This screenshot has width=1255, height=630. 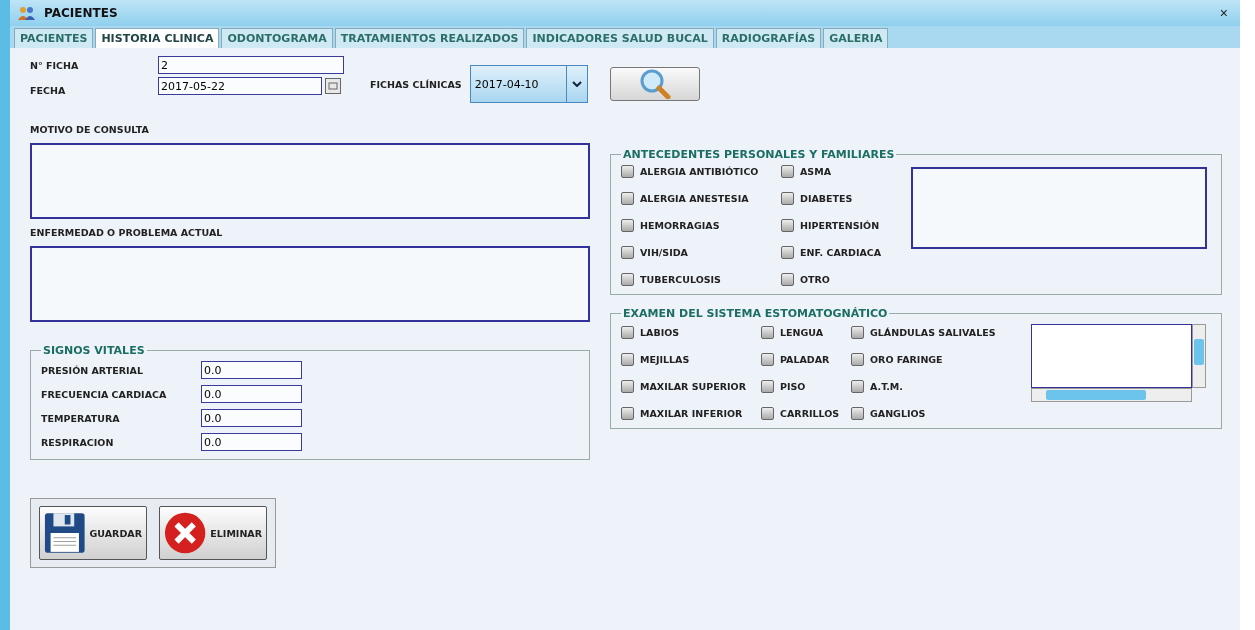 What do you see at coordinates (898, 413) in the screenshot?
I see `checkbox-label: GANGLIOS` at bounding box center [898, 413].